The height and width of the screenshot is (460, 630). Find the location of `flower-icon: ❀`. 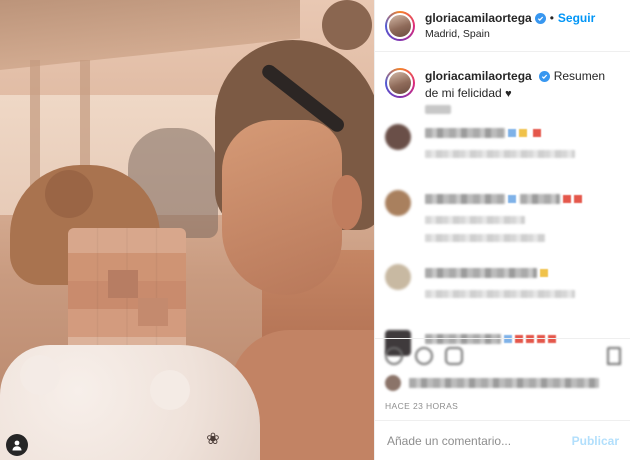

flower-icon: ❀ is located at coordinates (213, 439).